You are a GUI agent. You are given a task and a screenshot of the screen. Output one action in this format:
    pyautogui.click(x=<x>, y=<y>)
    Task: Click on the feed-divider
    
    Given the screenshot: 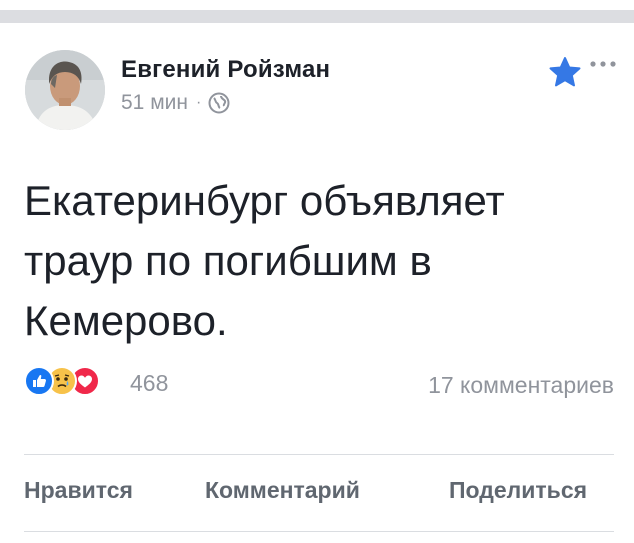 What is the action you would take?
    pyautogui.click(x=317, y=16)
    